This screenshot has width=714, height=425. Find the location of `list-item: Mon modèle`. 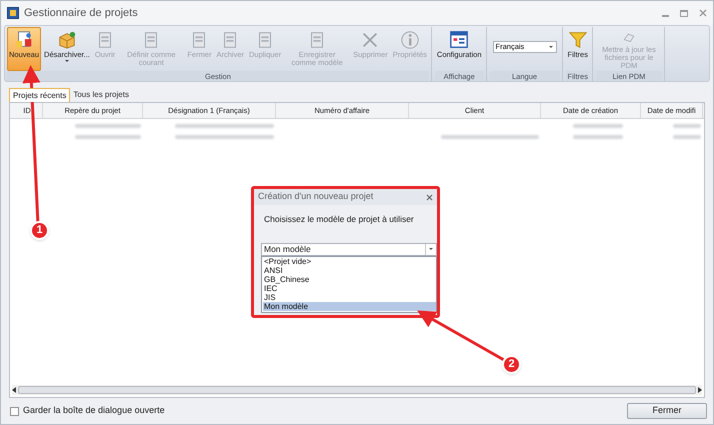

list-item: Mon modèle is located at coordinates (349, 306).